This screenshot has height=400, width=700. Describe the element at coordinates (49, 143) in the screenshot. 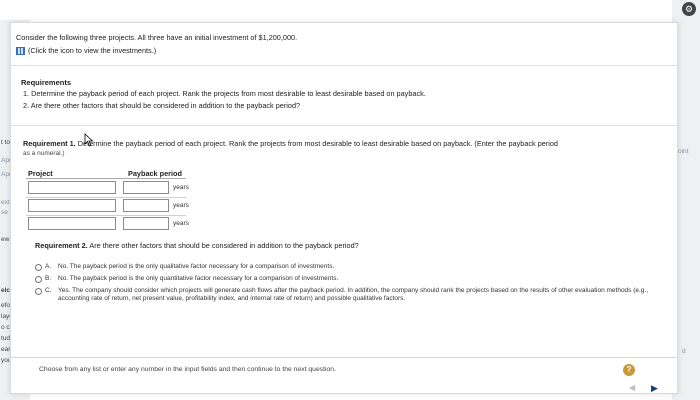

I see `requirement-1-label: Requirement 1.` at that location.